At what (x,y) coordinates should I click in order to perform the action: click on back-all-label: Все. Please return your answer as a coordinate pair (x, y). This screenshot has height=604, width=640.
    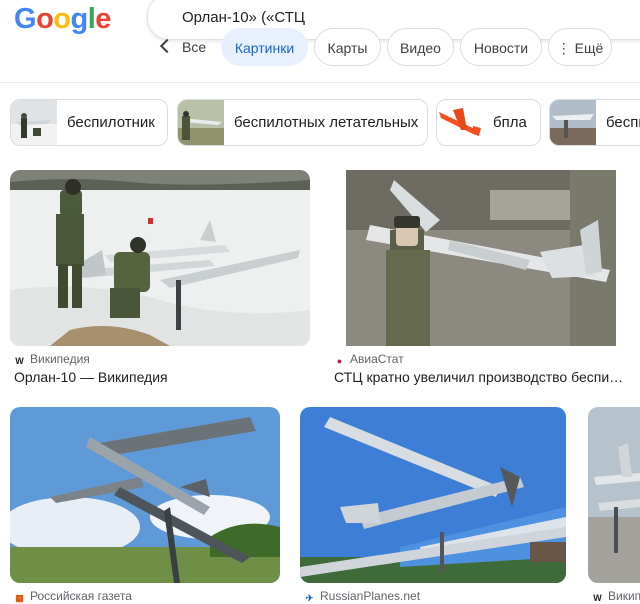
    Looking at the image, I should click on (194, 47).